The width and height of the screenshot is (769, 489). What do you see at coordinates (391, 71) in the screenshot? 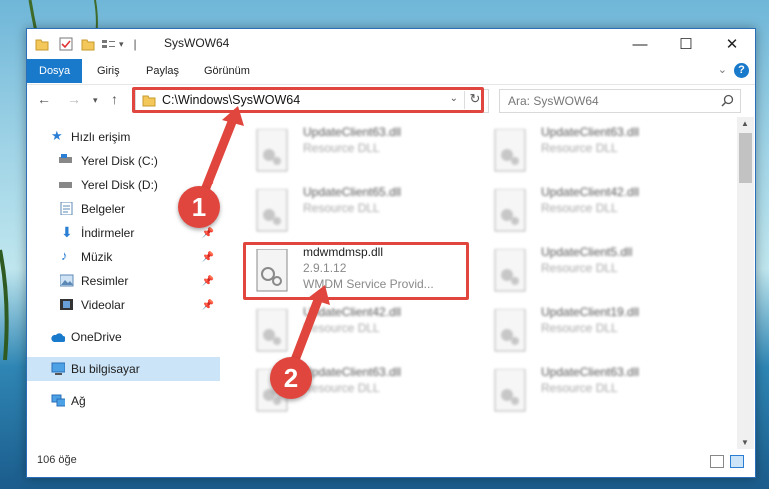
I see `ribbon-tabs: Dosya Giriş Paylaş Görünüm ⌄ ?` at bounding box center [391, 71].